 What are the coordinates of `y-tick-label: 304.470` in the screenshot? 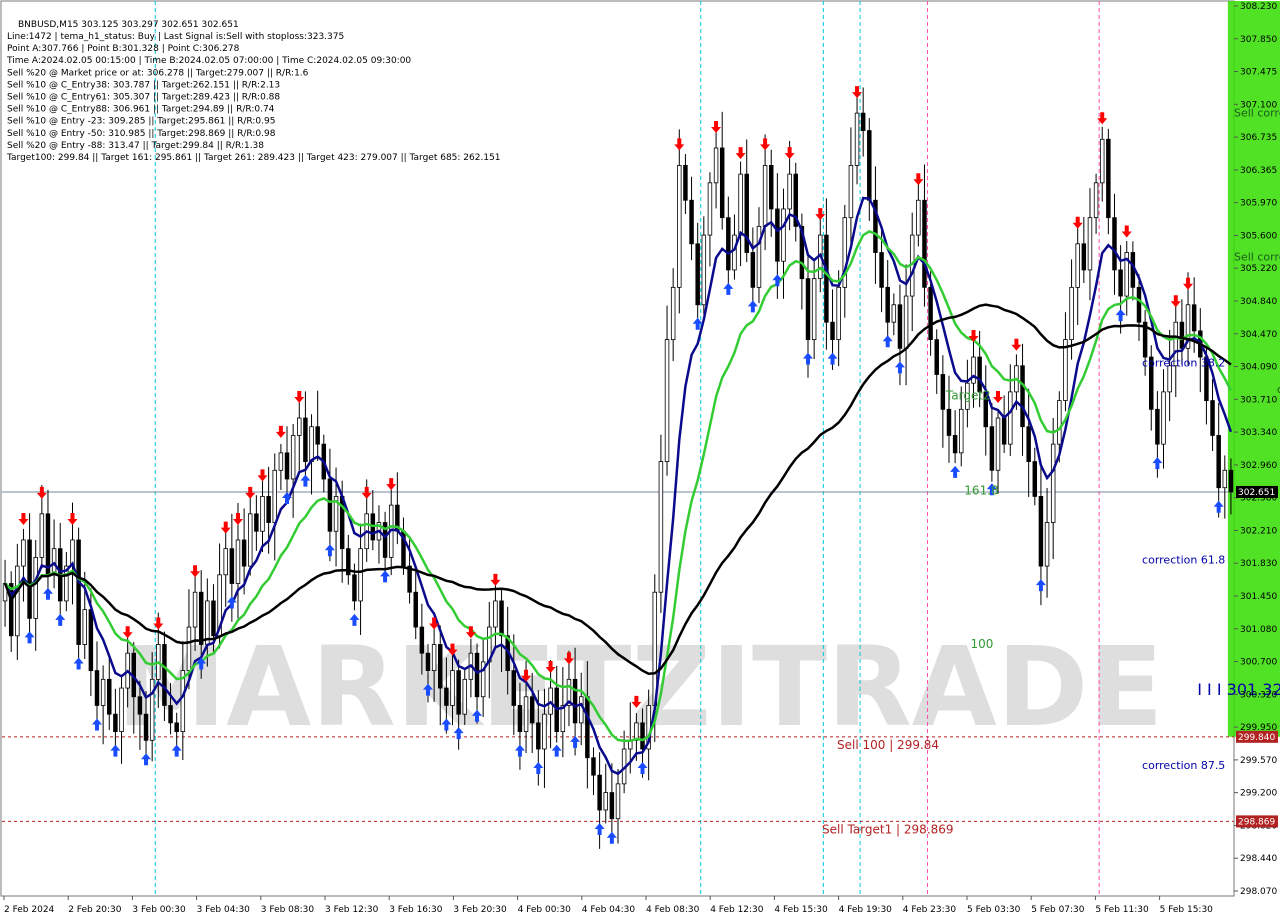 It's located at (1258, 335).